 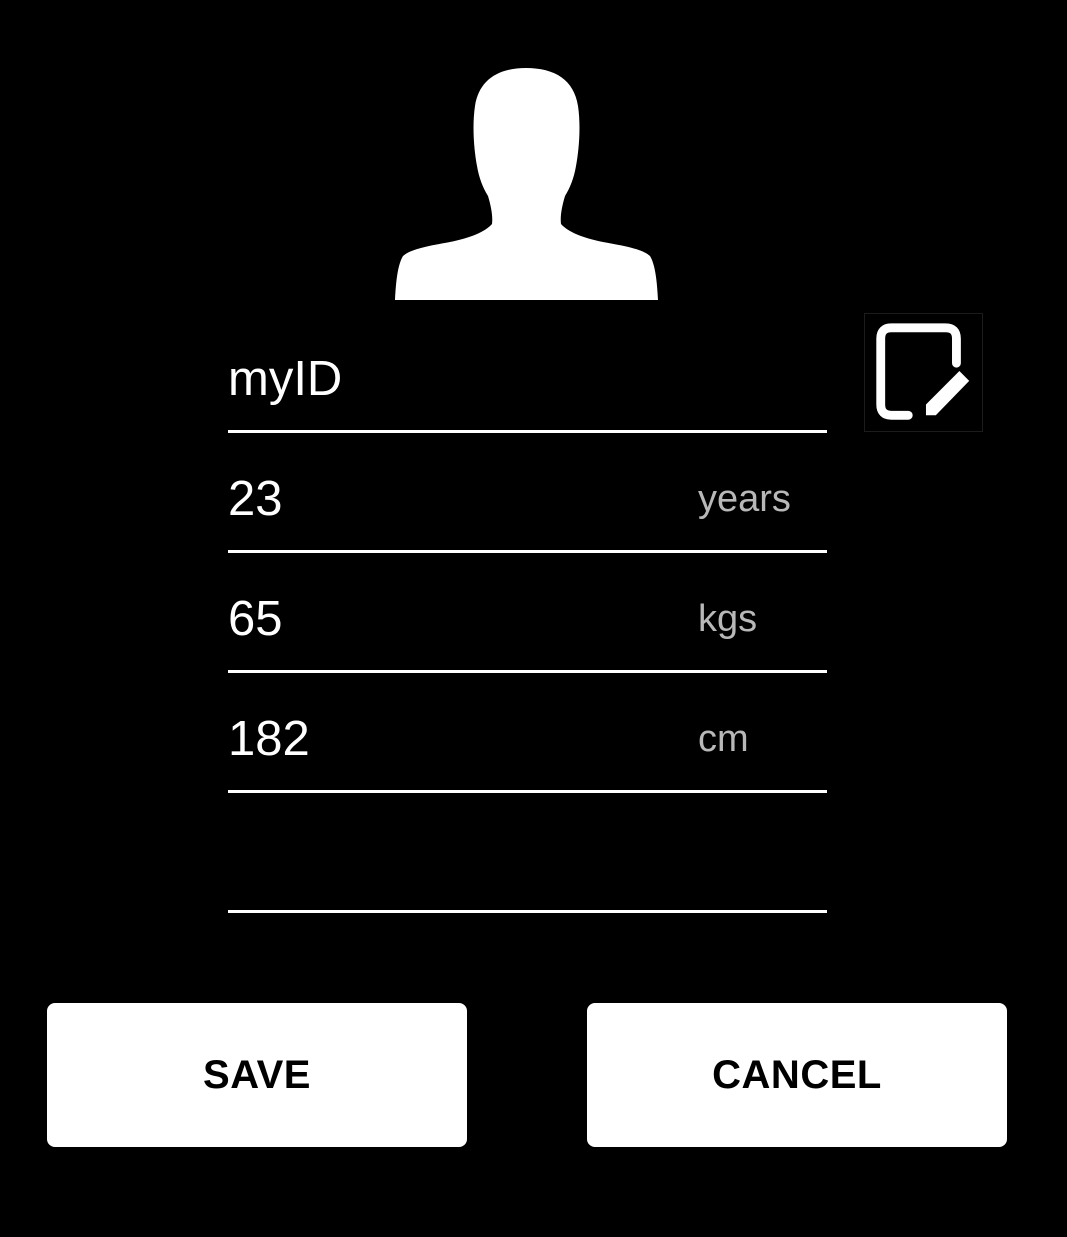 I want to click on id-field: myID, so click(x=527, y=373).